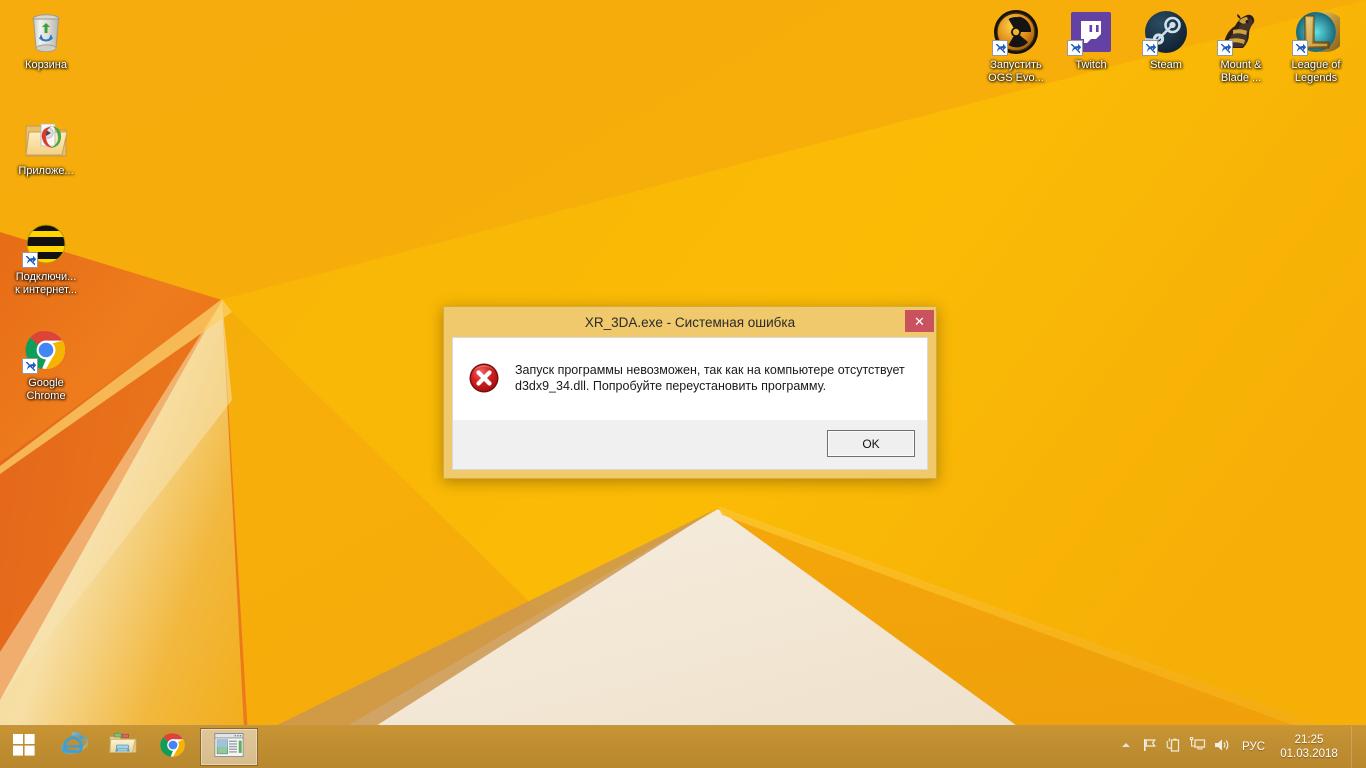 The width and height of the screenshot is (1366, 768). I want to click on network-button, so click(1198, 747).